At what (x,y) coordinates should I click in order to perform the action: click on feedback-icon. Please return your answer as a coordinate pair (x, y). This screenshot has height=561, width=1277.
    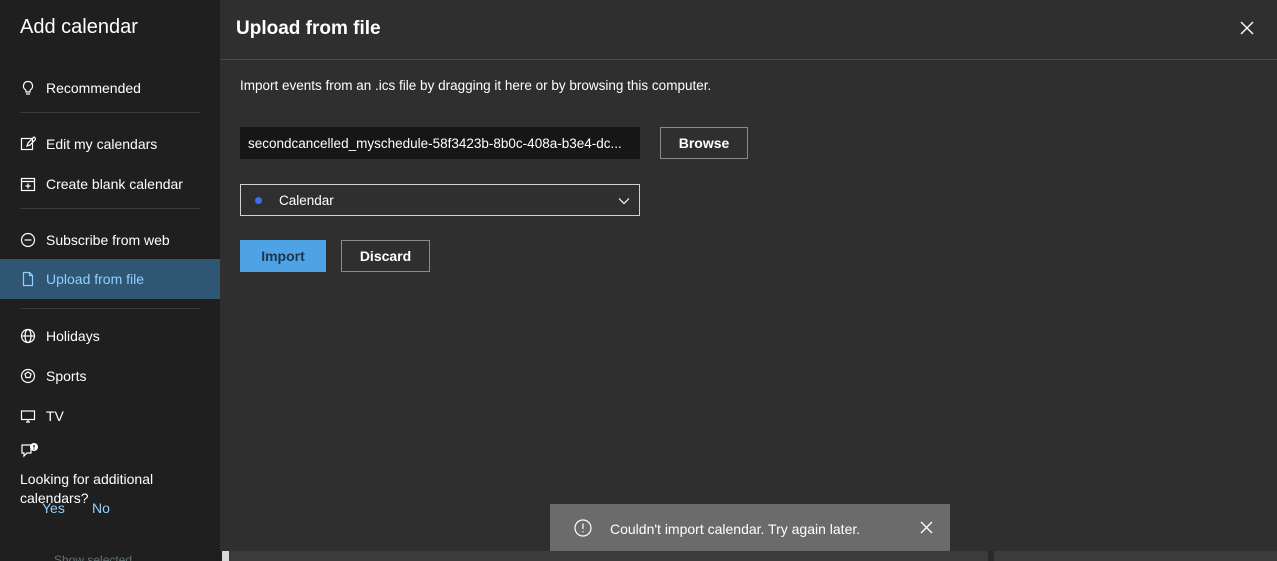
    Looking at the image, I should click on (30, 454).